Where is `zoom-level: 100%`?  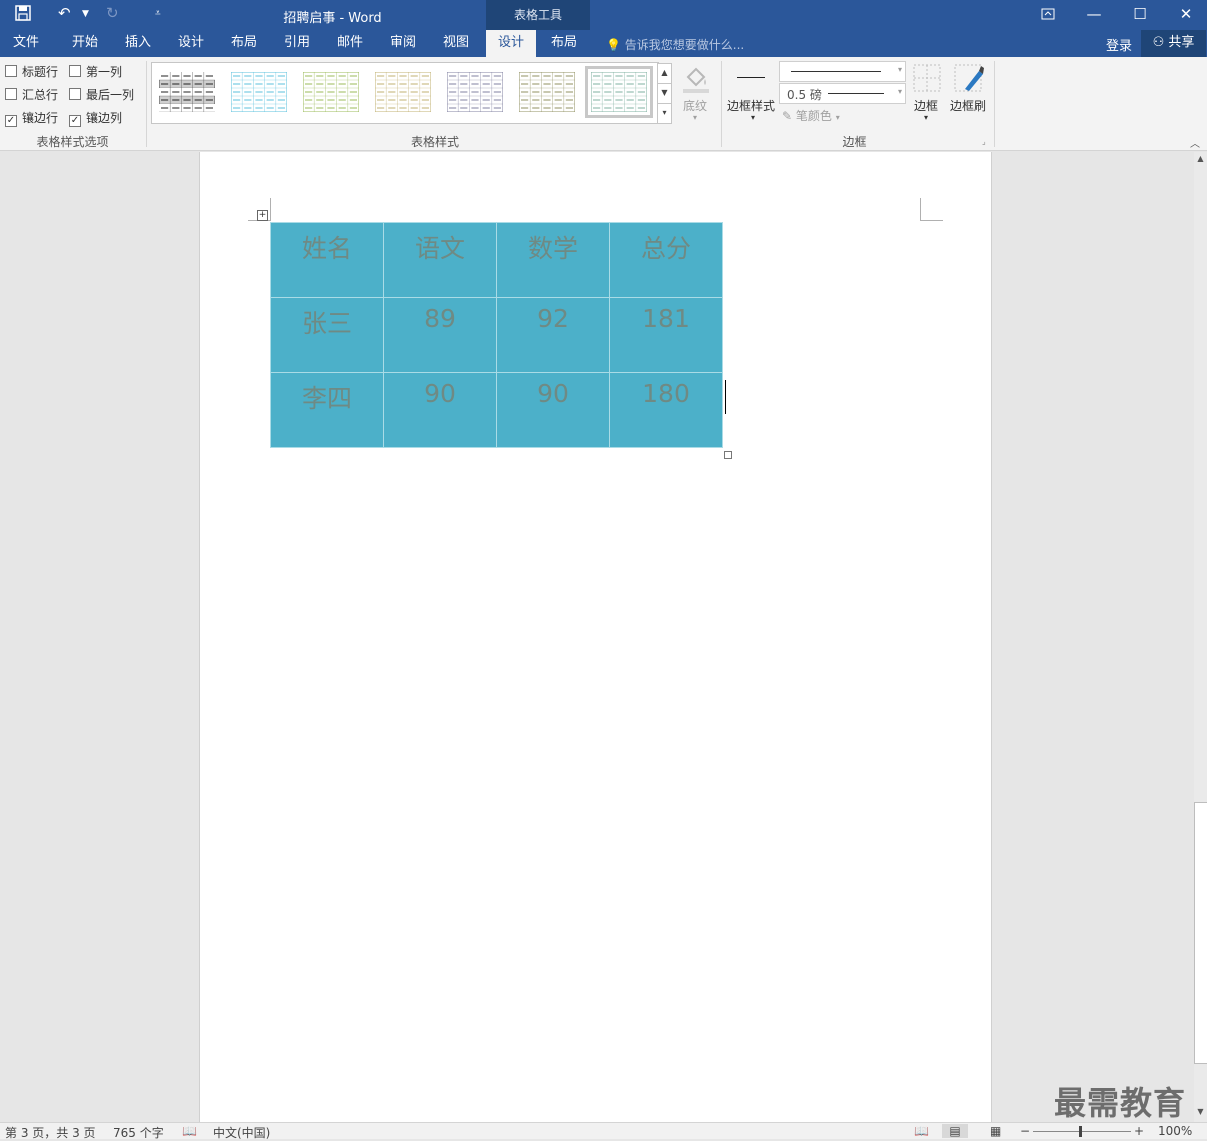 zoom-level: 100% is located at coordinates (1175, 1131).